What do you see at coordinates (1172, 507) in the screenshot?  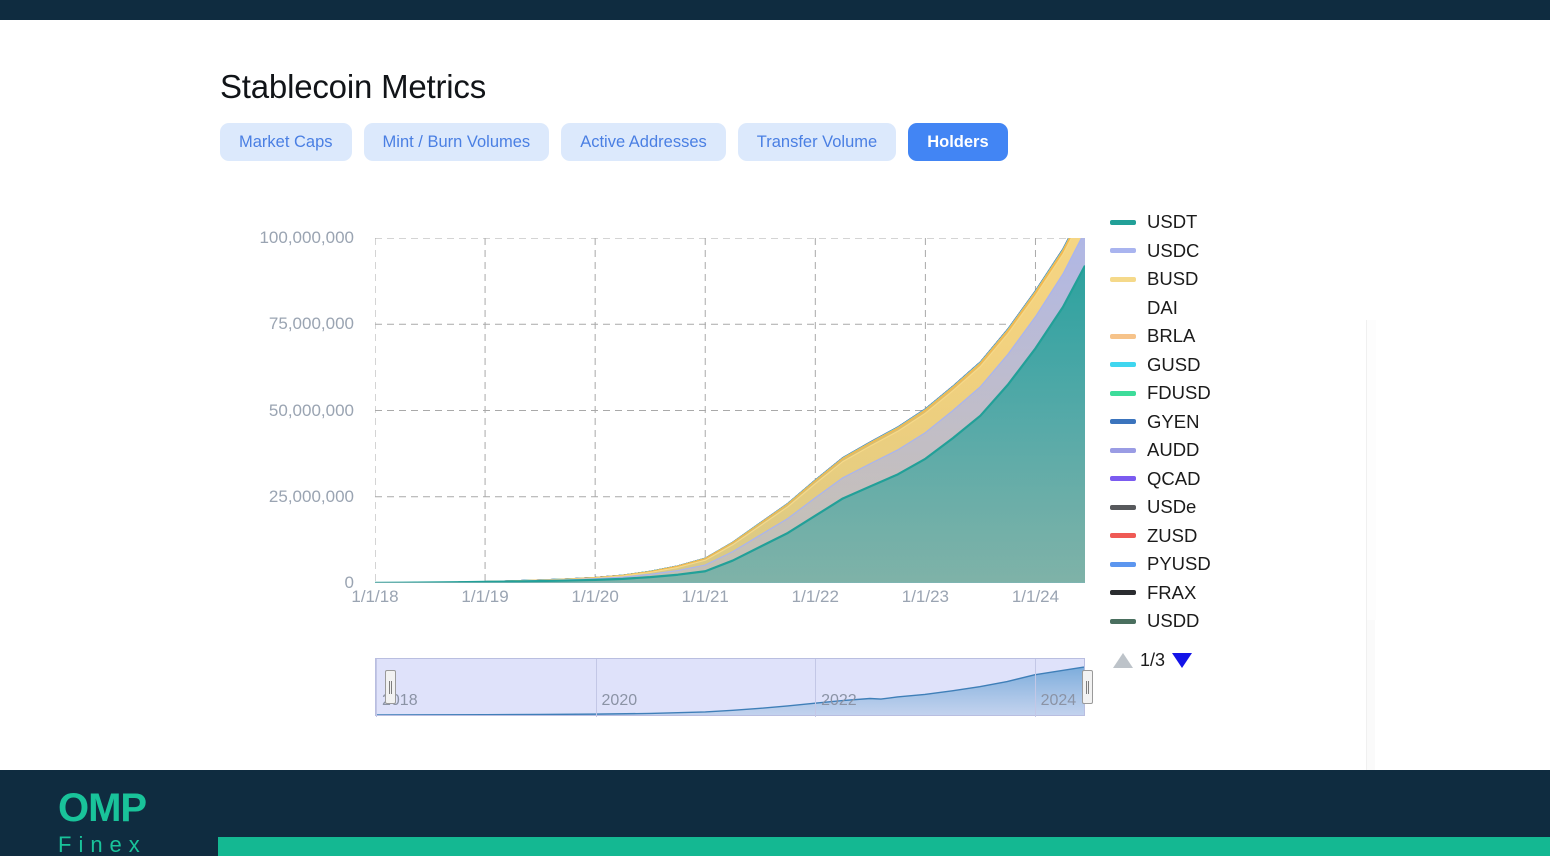 I see `legend-item-label: USDe` at bounding box center [1172, 507].